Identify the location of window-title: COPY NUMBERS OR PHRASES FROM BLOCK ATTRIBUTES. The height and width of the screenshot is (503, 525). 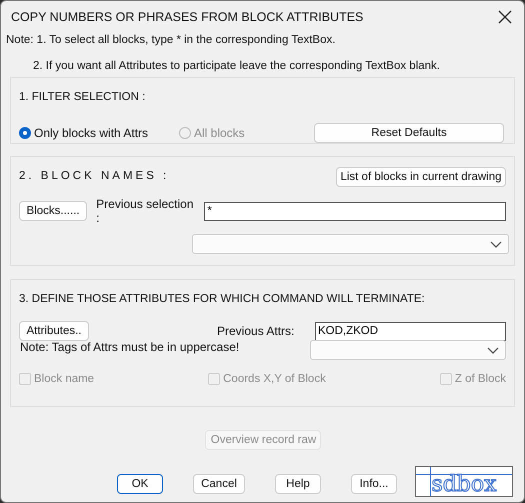
(187, 17).